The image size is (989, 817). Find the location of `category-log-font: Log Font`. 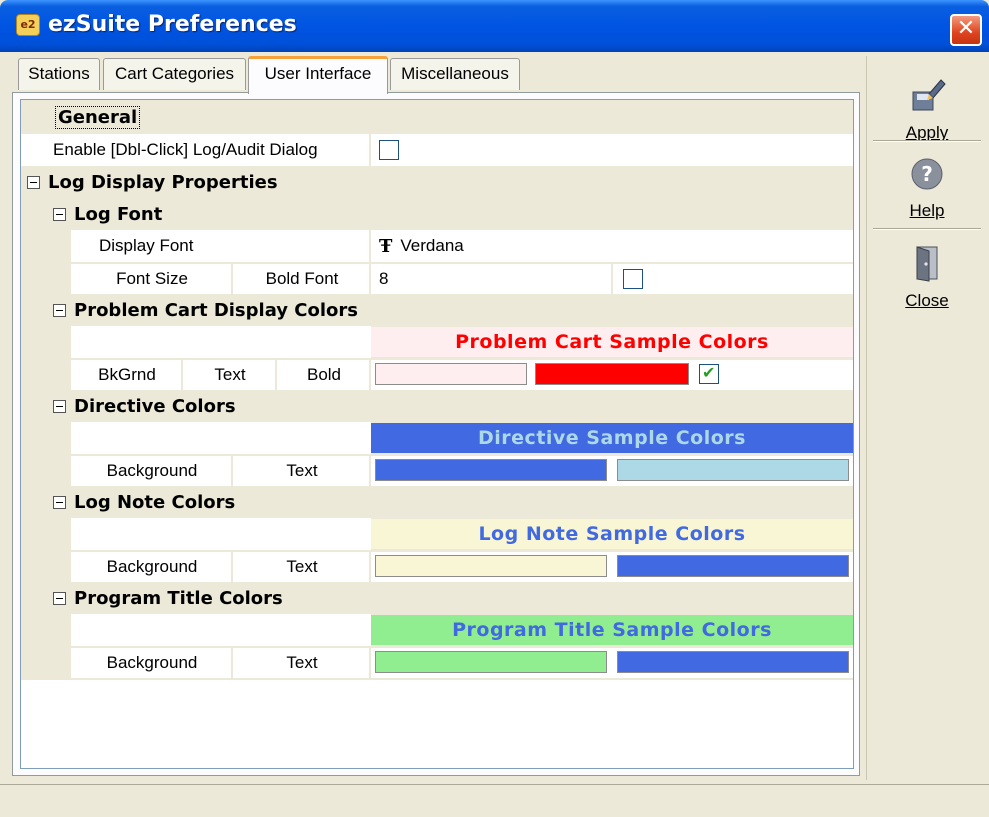

category-log-font: Log Font is located at coordinates (437, 214).